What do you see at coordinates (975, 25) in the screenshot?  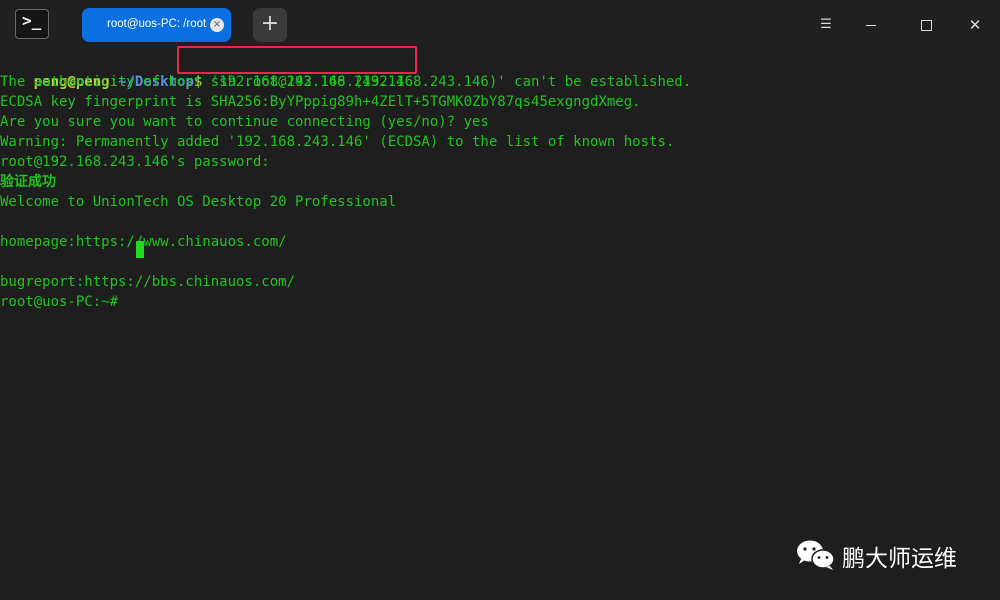 I see `close-icon: ✕` at bounding box center [975, 25].